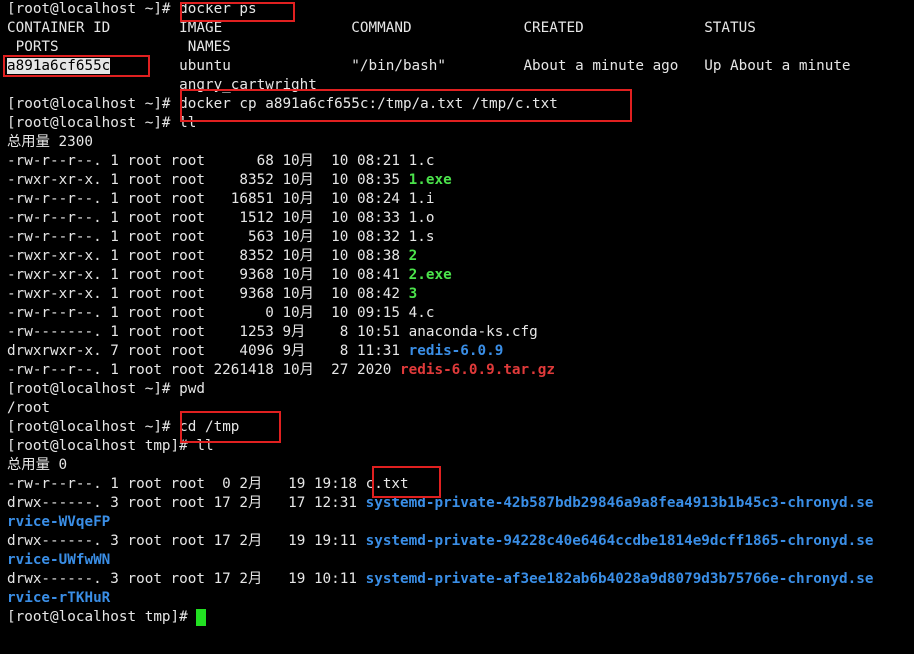 The height and width of the screenshot is (654, 914). Describe the element at coordinates (209, 427) in the screenshot. I see `command-cd: cd /tmp` at that location.